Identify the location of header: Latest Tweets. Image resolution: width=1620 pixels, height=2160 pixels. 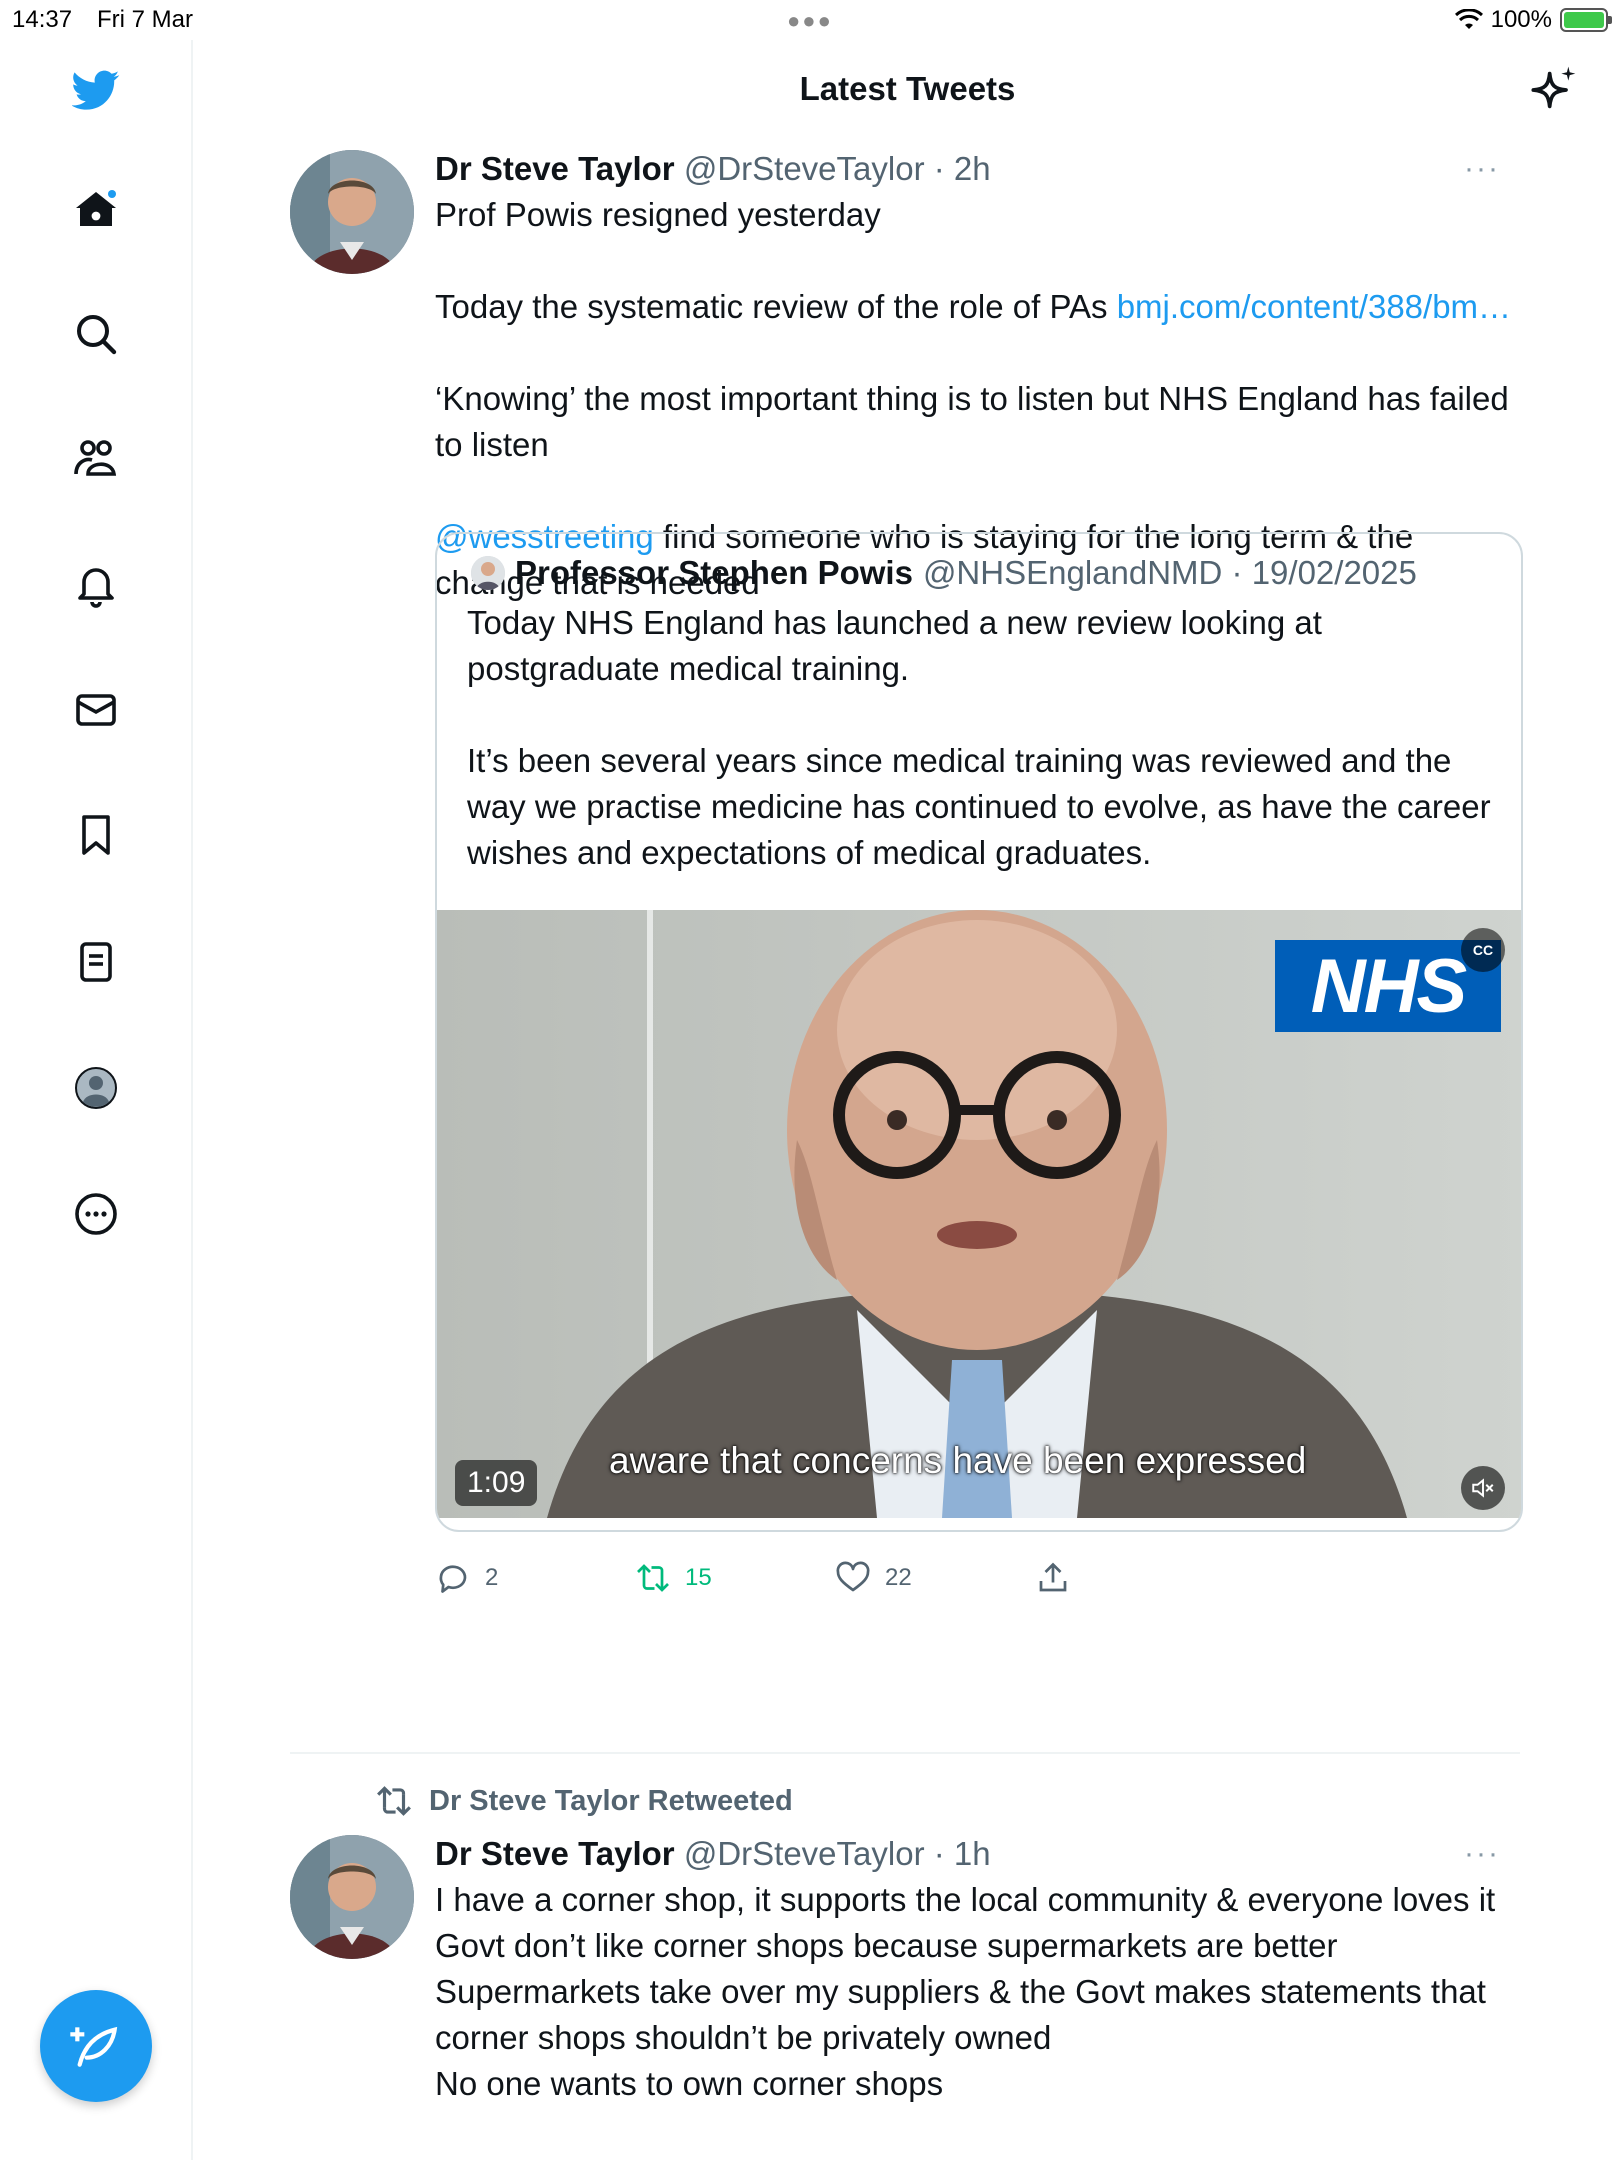
(907, 90).